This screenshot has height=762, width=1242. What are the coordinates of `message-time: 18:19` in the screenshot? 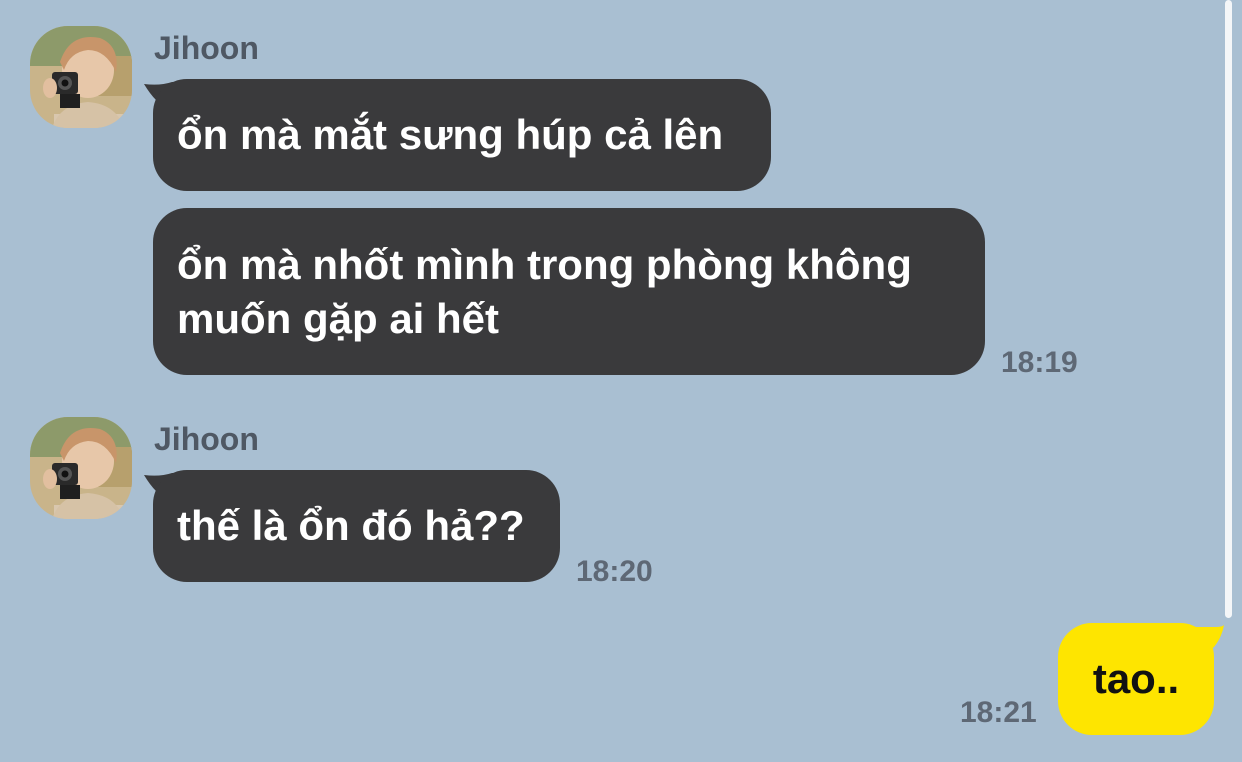 It's located at (1039, 362).